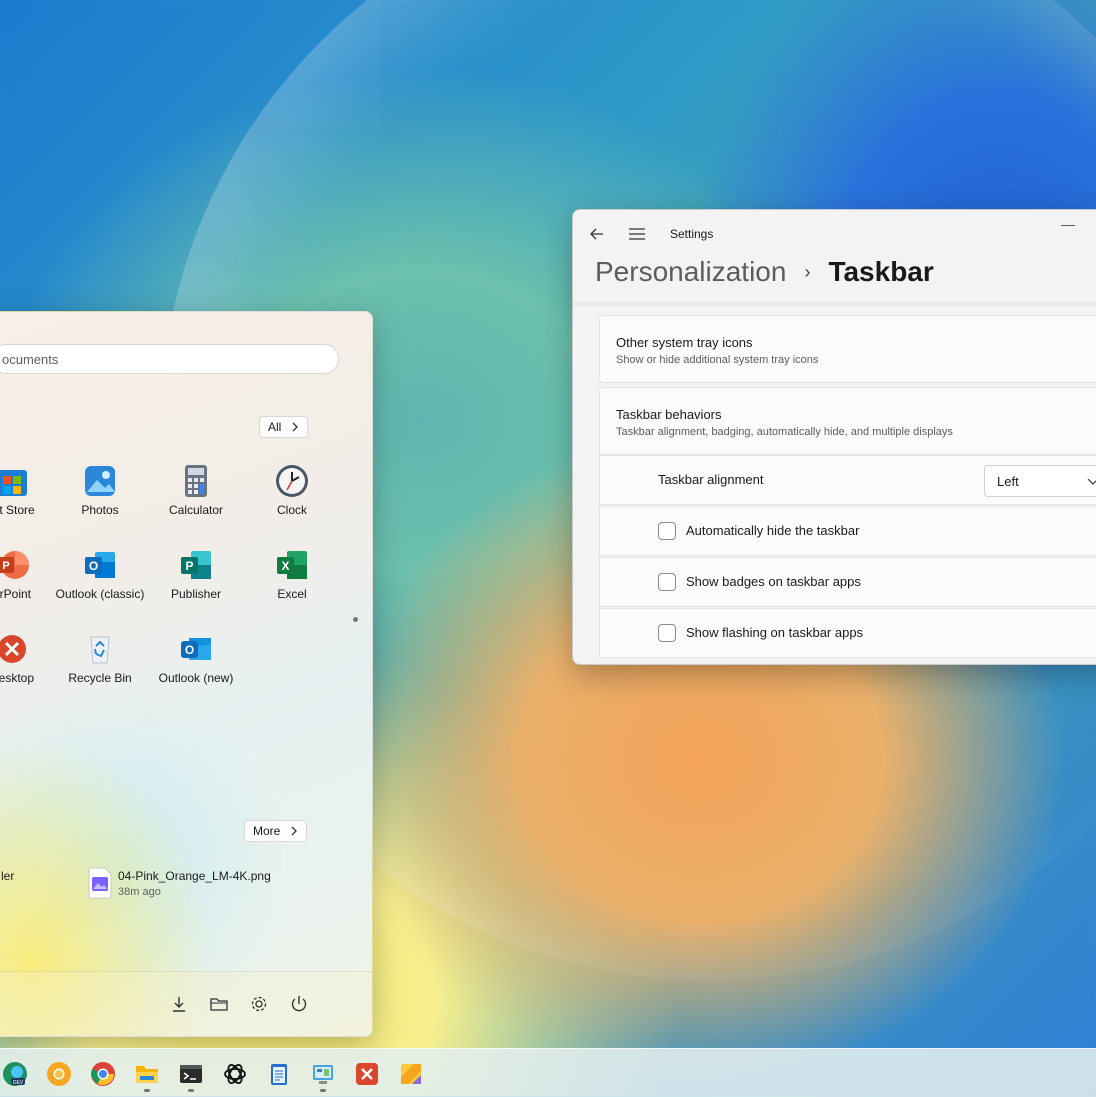 The width and height of the screenshot is (1096, 1097). Describe the element at coordinates (807, 271) in the screenshot. I see `chevron-right-icon: ›` at that location.